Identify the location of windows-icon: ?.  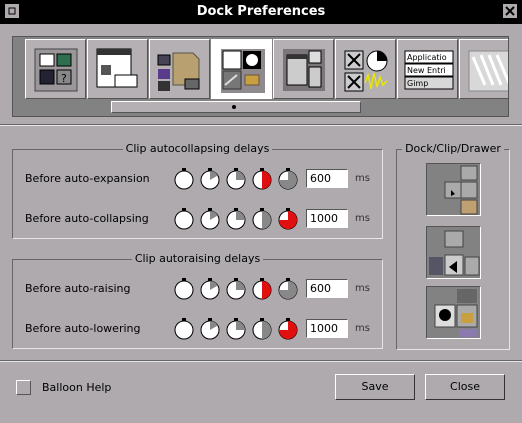
(56, 70).